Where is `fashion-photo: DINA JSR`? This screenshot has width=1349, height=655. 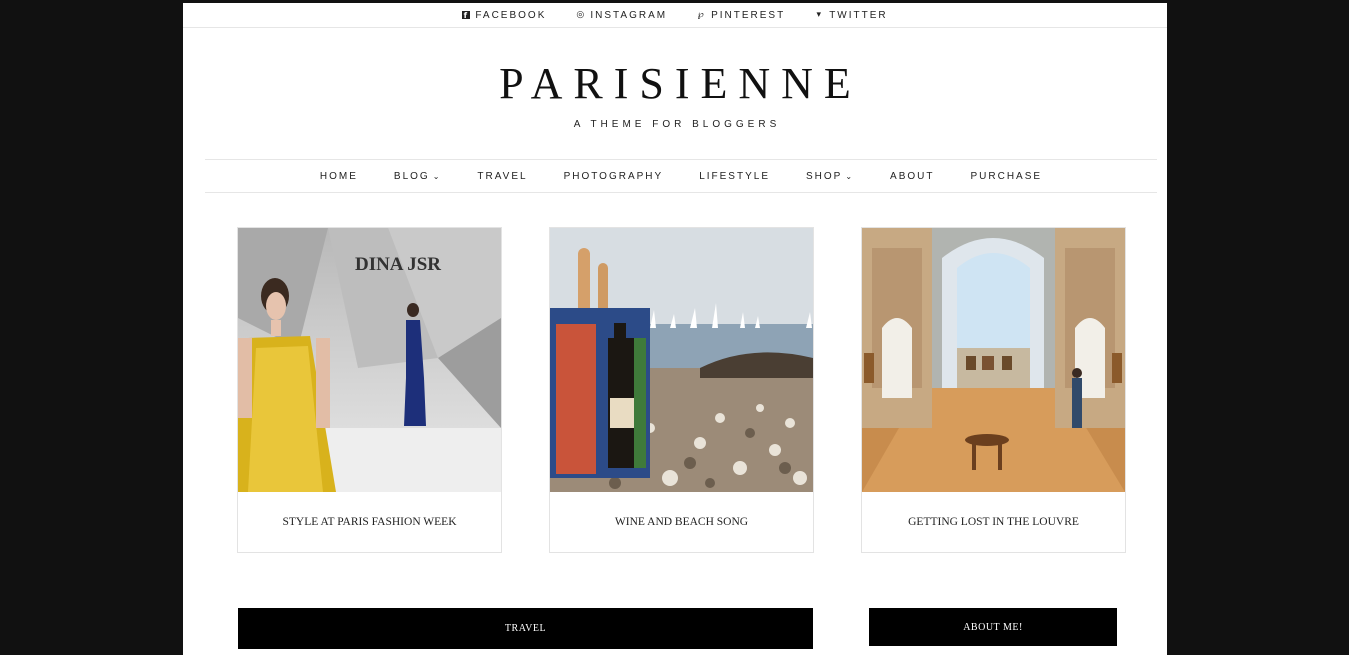
fashion-photo: DINA JSR is located at coordinates (369, 360).